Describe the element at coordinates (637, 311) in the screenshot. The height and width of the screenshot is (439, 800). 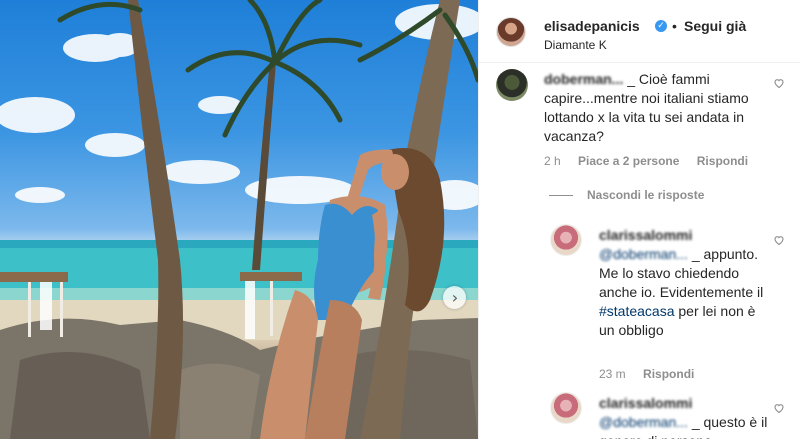
I see `reply-hashtag: #stateacasa` at that location.